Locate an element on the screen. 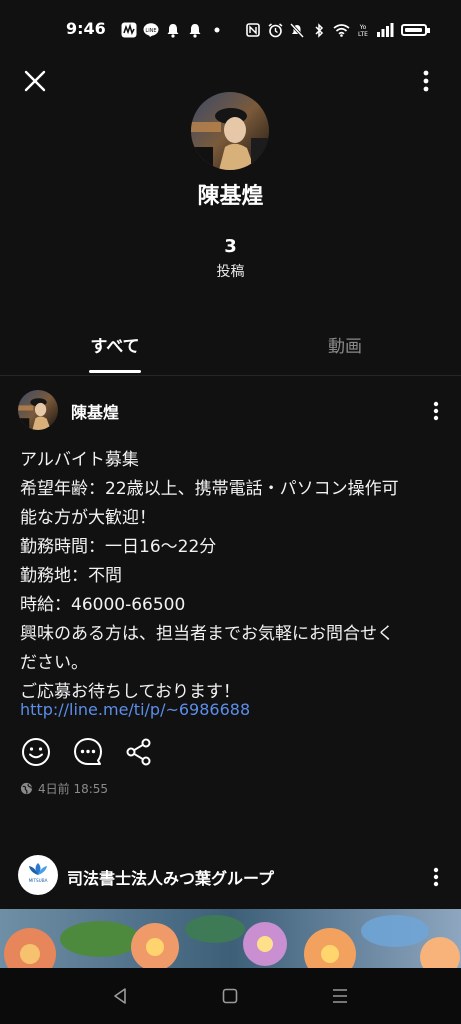 The width and height of the screenshot is (461, 1024). post-text-line: 時給：46000-66500 is located at coordinates (103, 605).